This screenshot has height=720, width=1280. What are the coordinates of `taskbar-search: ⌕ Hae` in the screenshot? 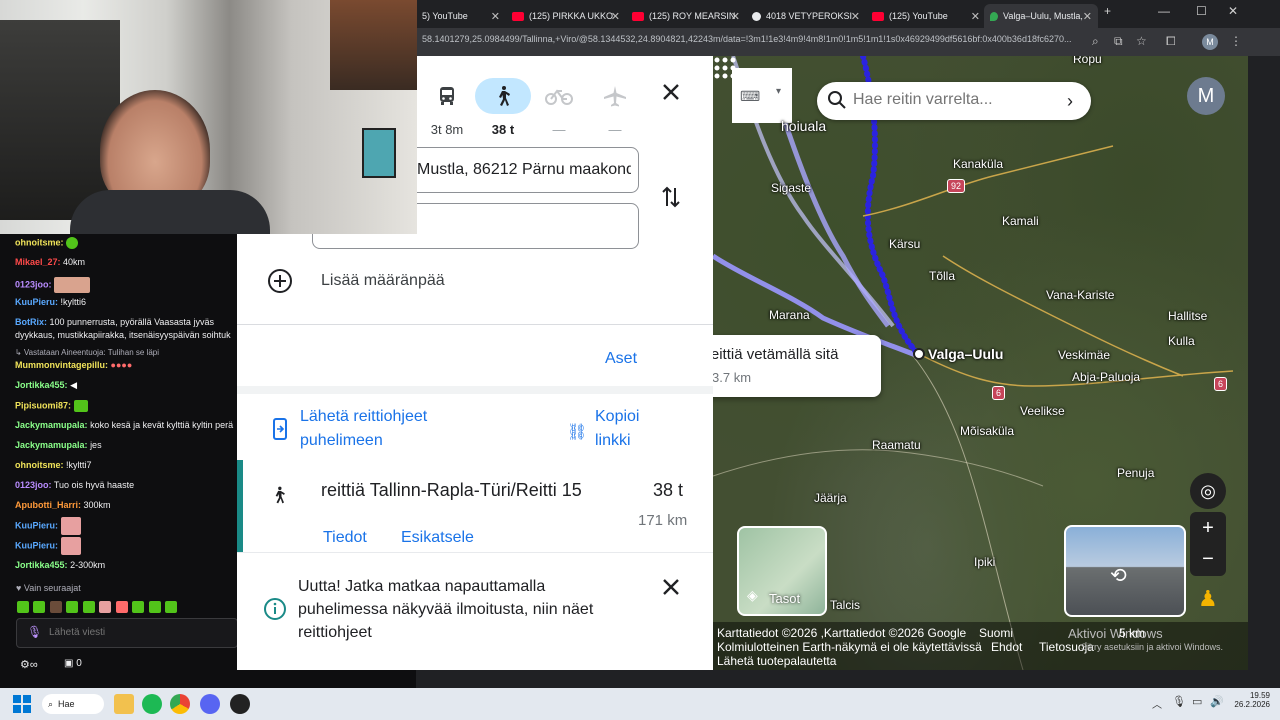 It's located at (73, 704).